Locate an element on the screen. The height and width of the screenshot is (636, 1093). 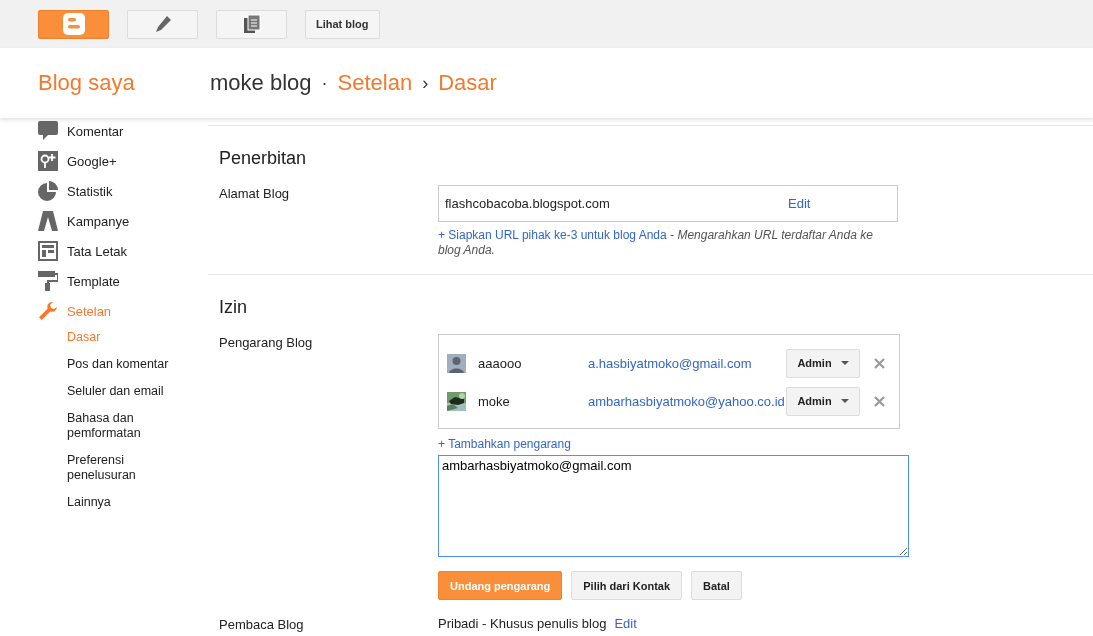
campaign-icon is located at coordinates (48, 221).